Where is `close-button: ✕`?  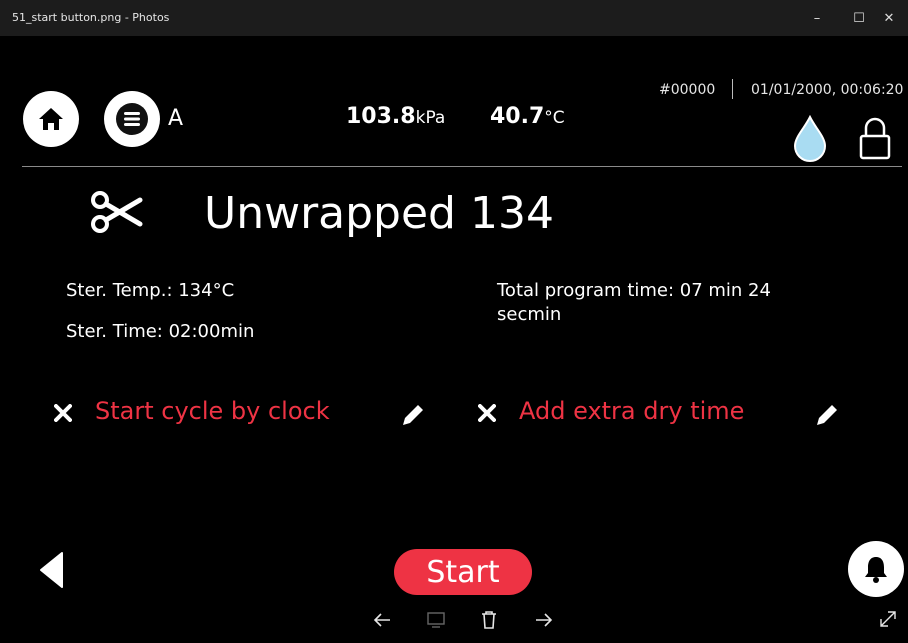
close-button: ✕ is located at coordinates (887, 18).